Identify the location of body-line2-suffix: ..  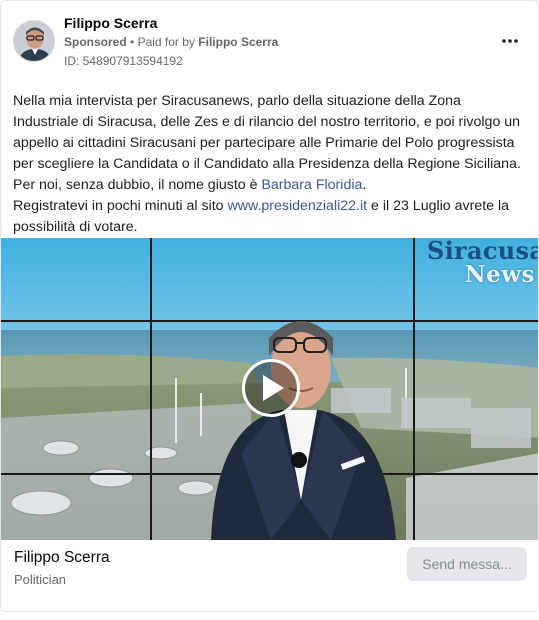
(364, 185).